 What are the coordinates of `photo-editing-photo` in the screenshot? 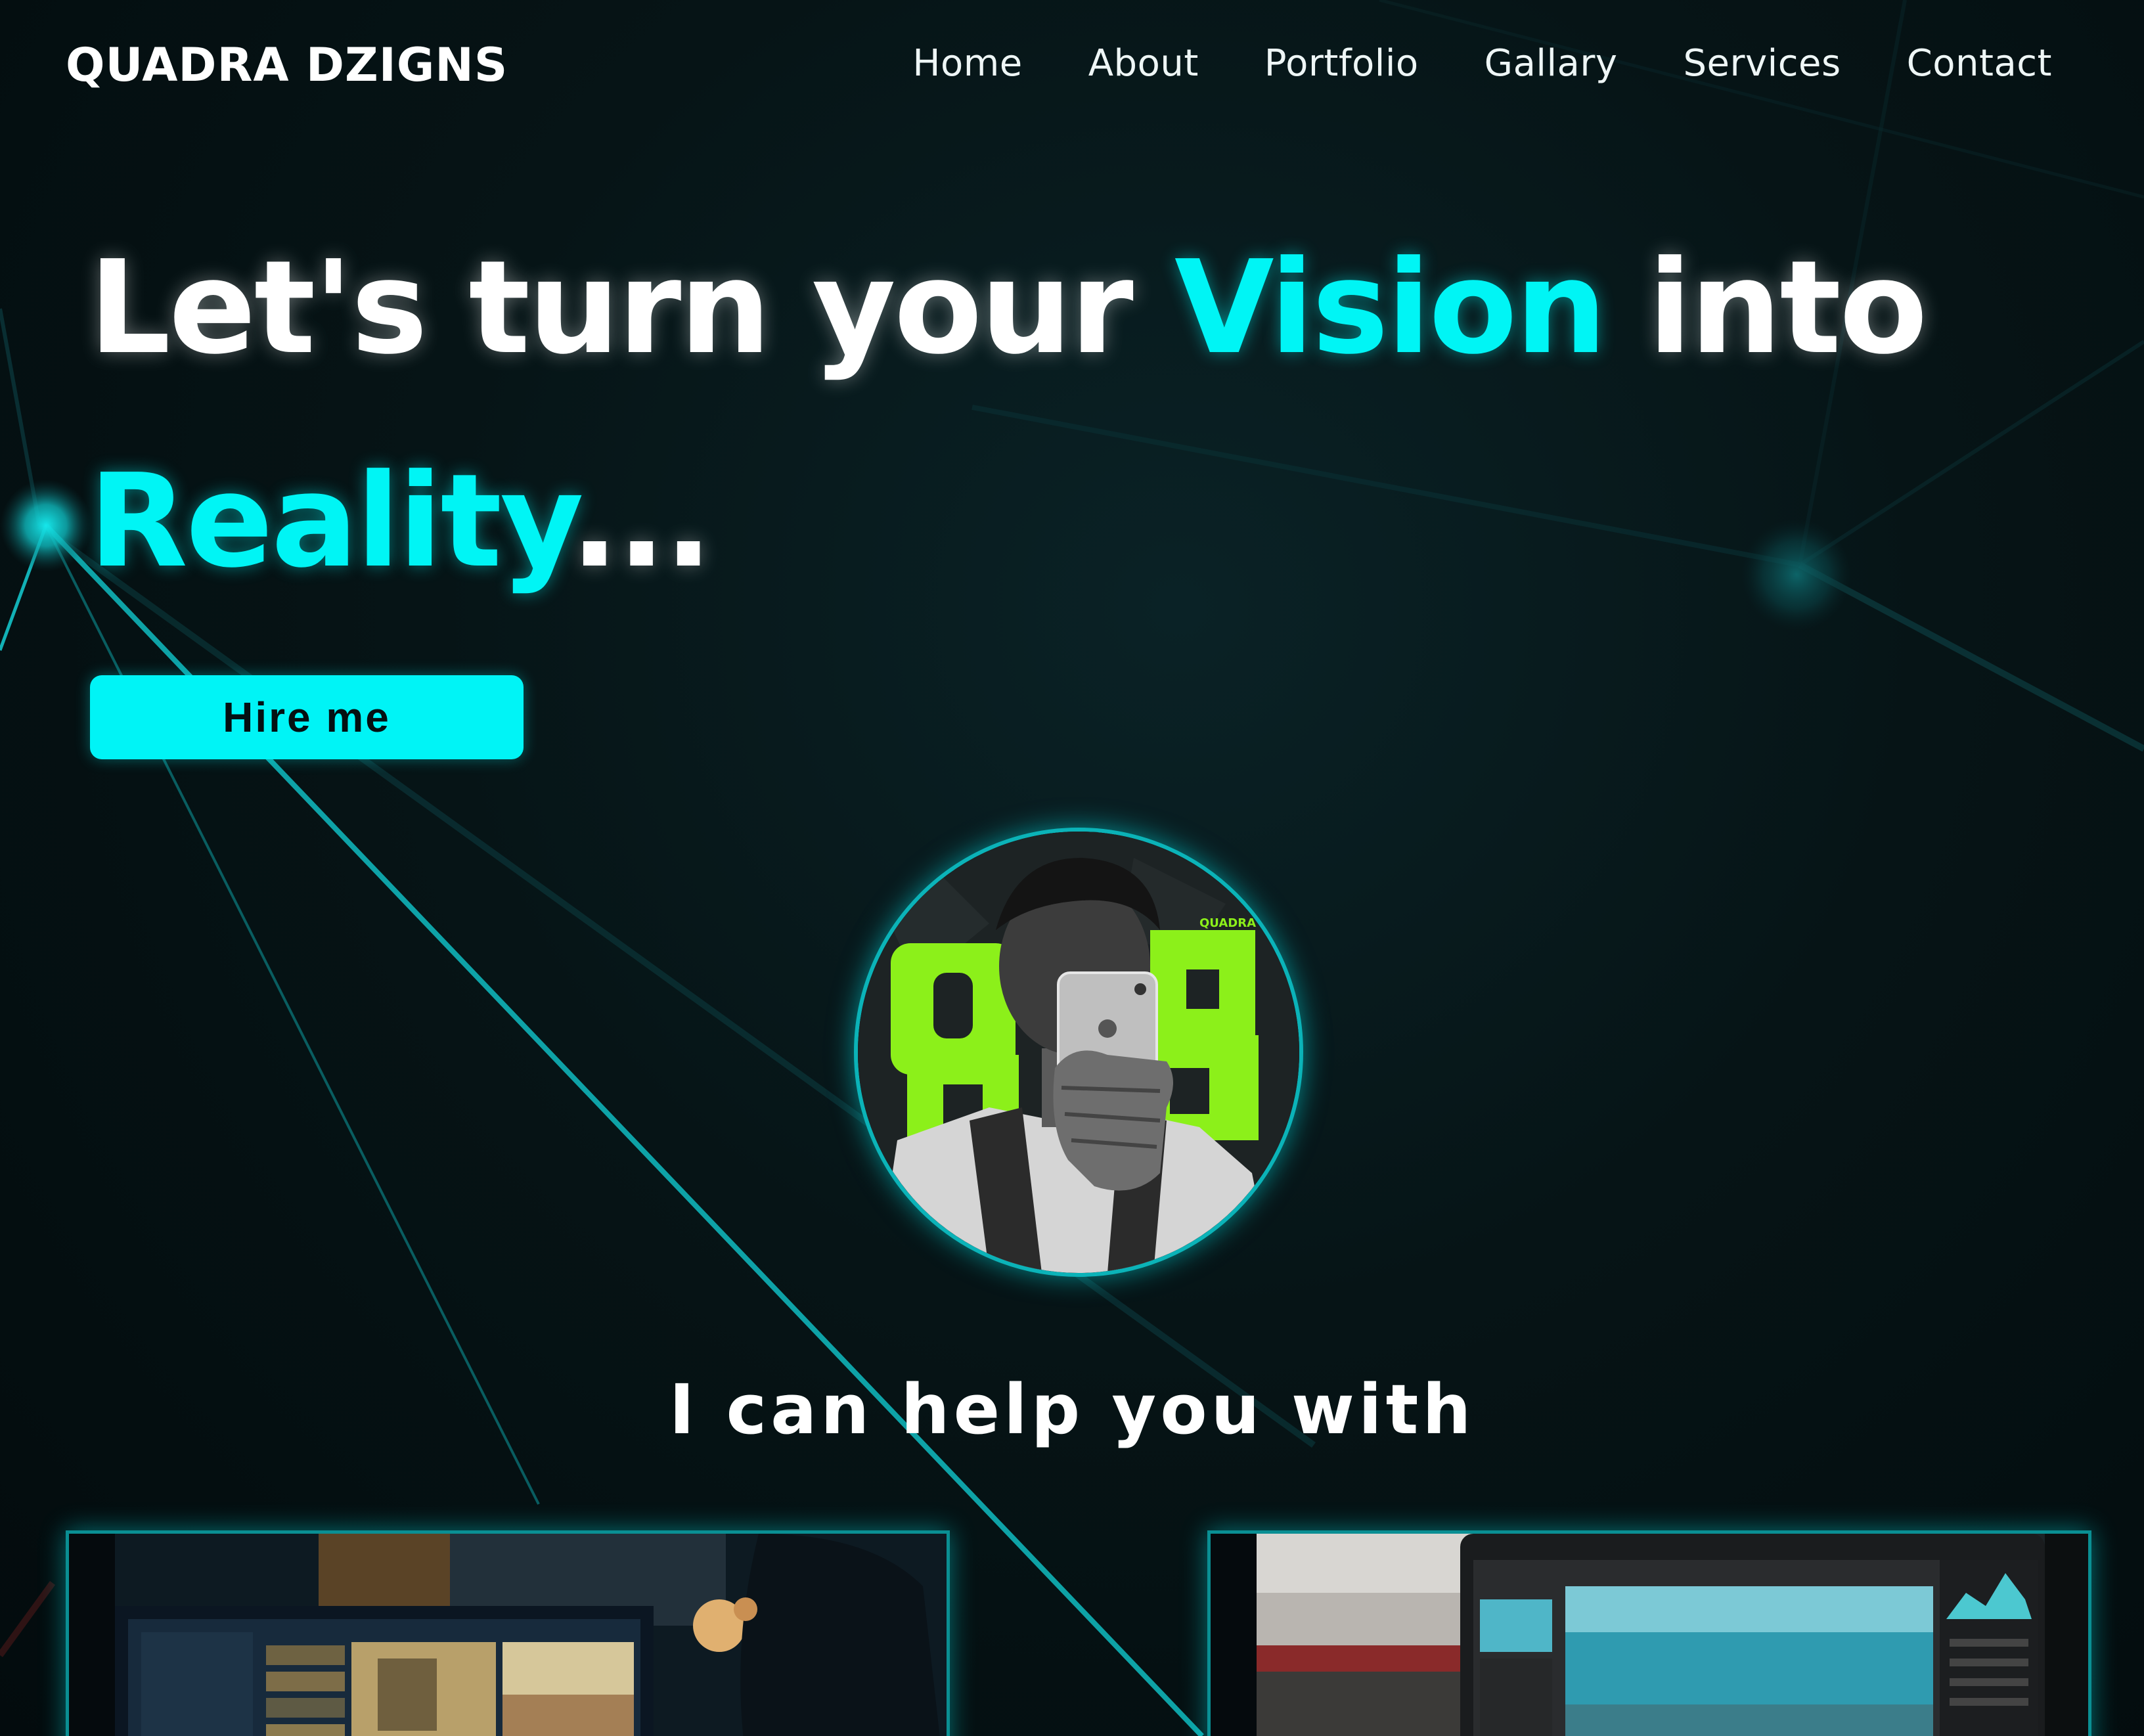 It's located at (1649, 1635).